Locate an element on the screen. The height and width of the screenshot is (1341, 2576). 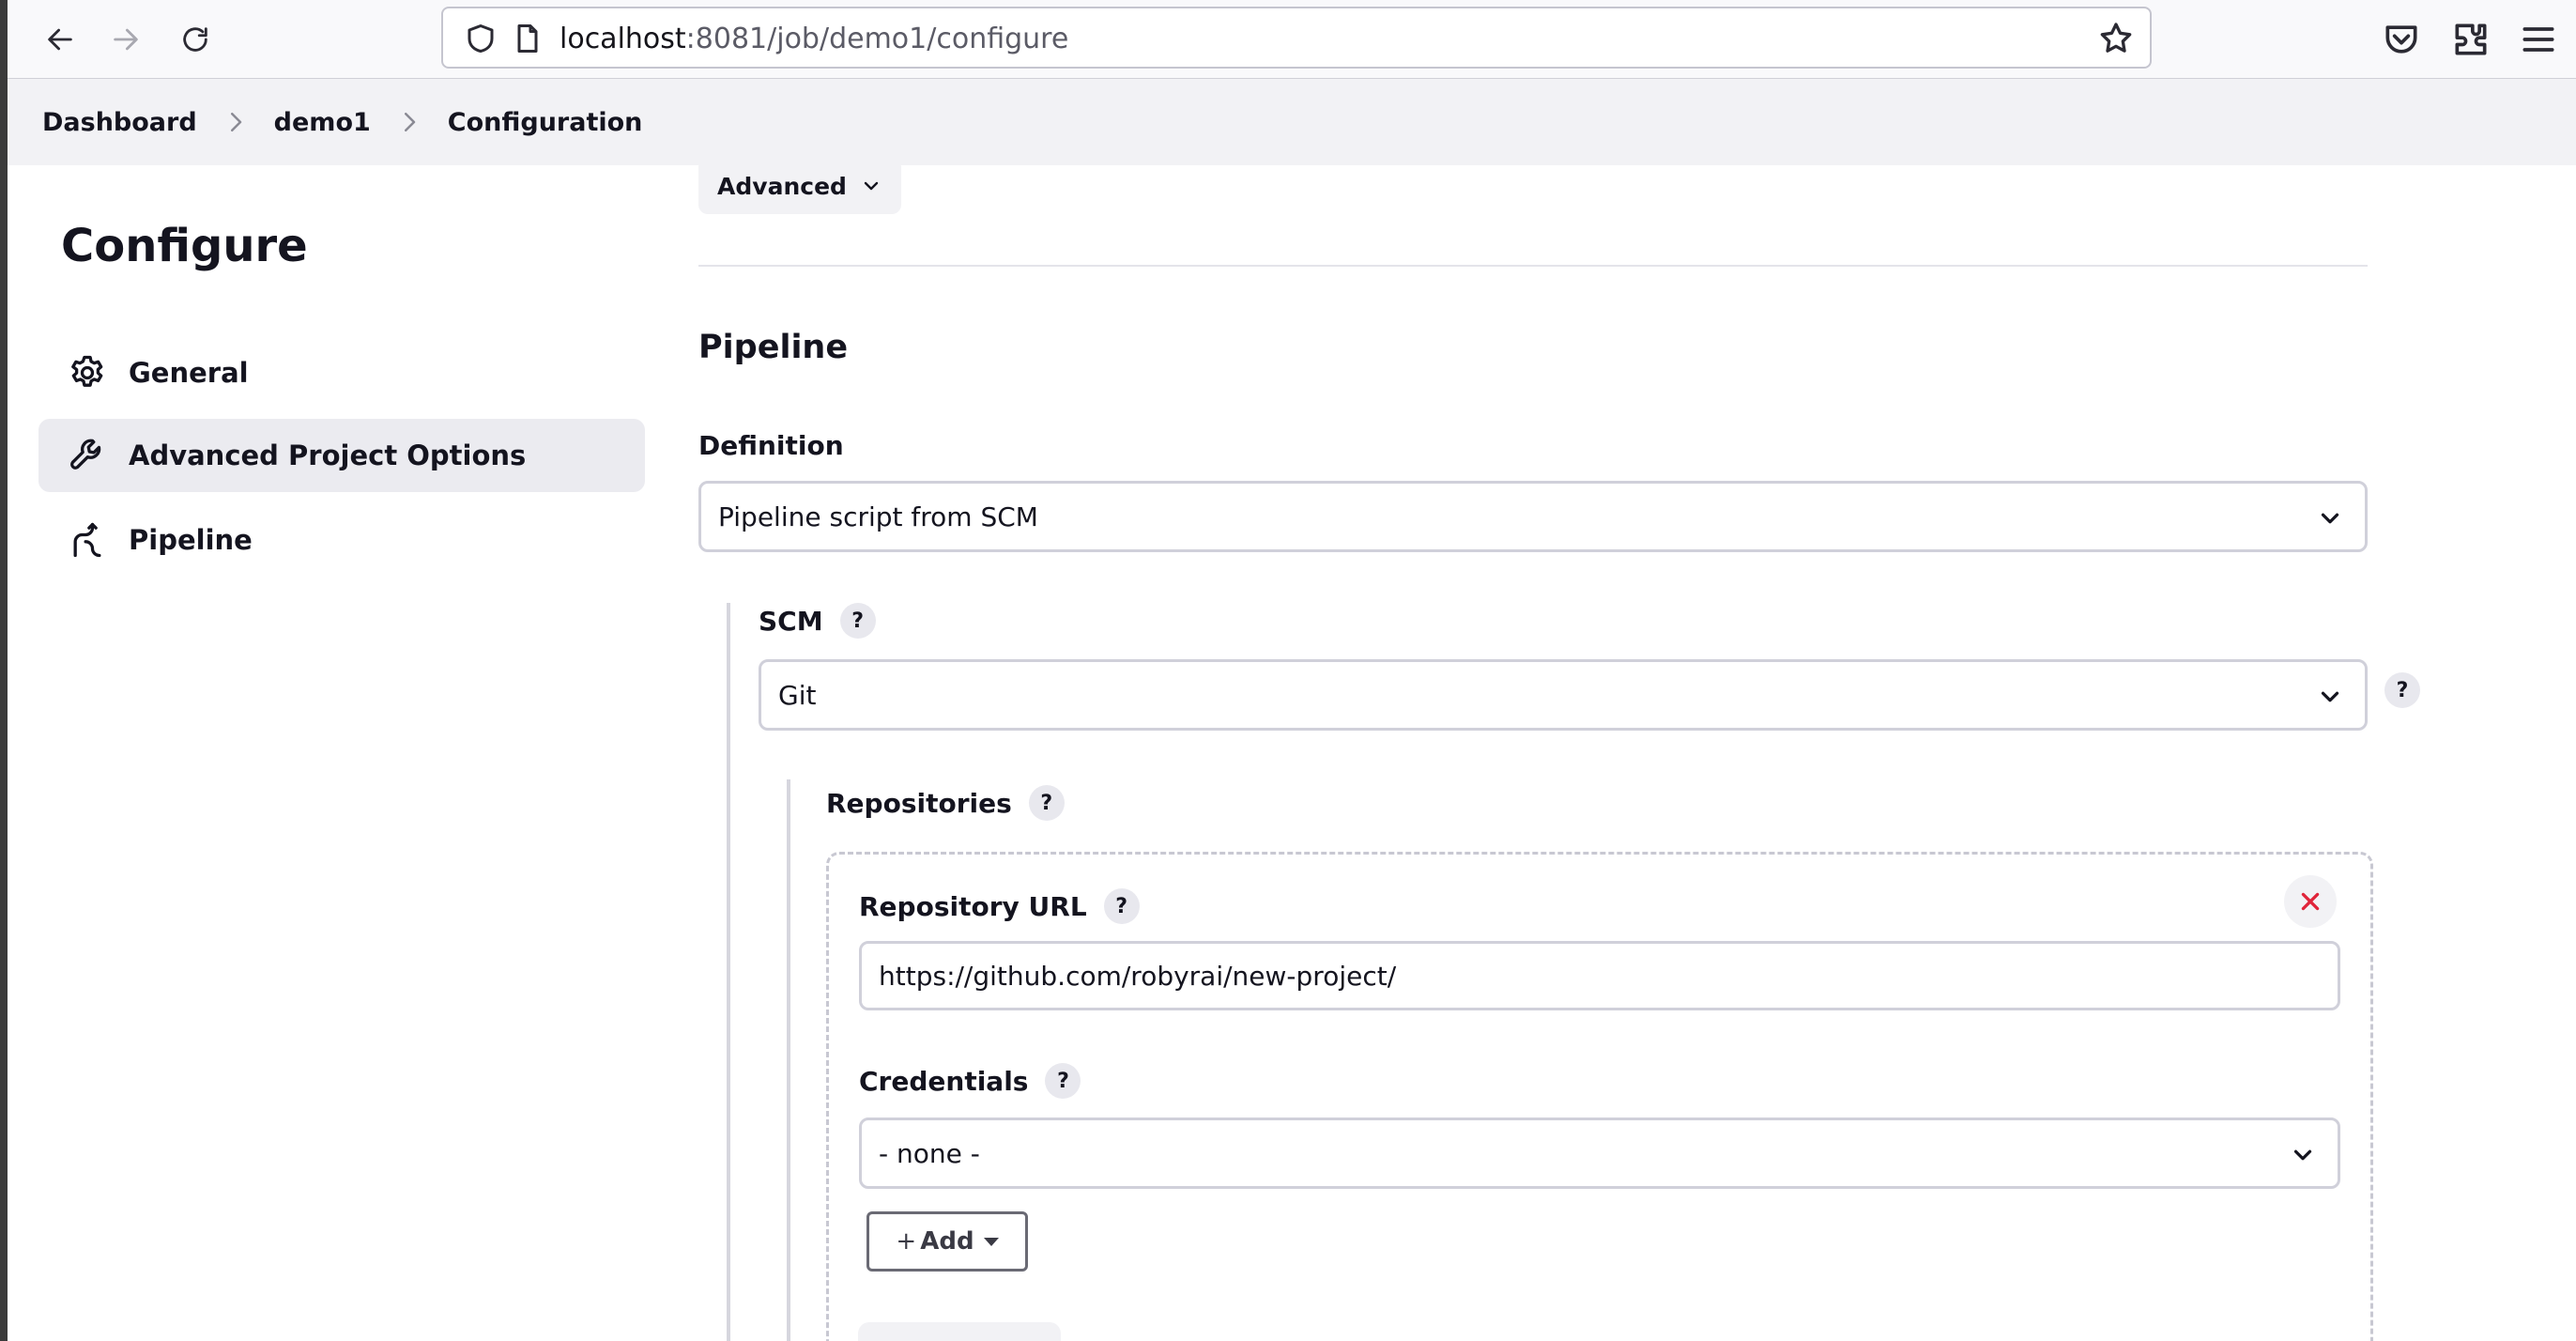
sidebar-item-label: General is located at coordinates (189, 373).